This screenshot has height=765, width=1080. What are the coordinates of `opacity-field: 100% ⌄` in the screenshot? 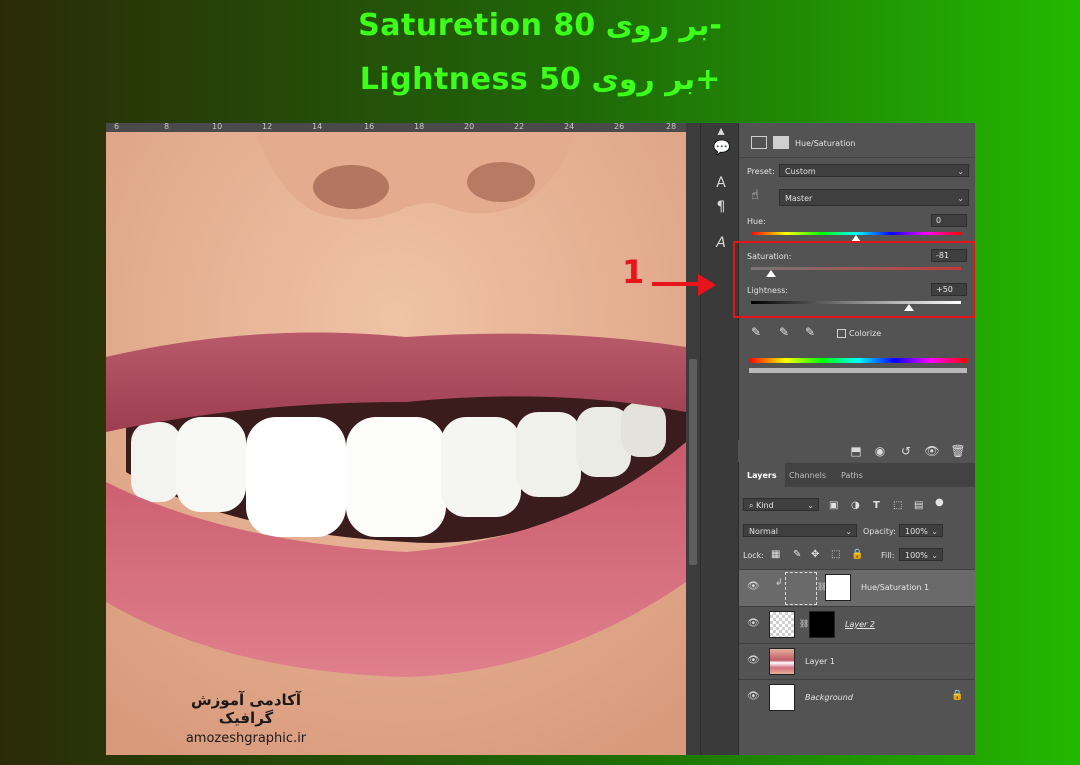 It's located at (921, 530).